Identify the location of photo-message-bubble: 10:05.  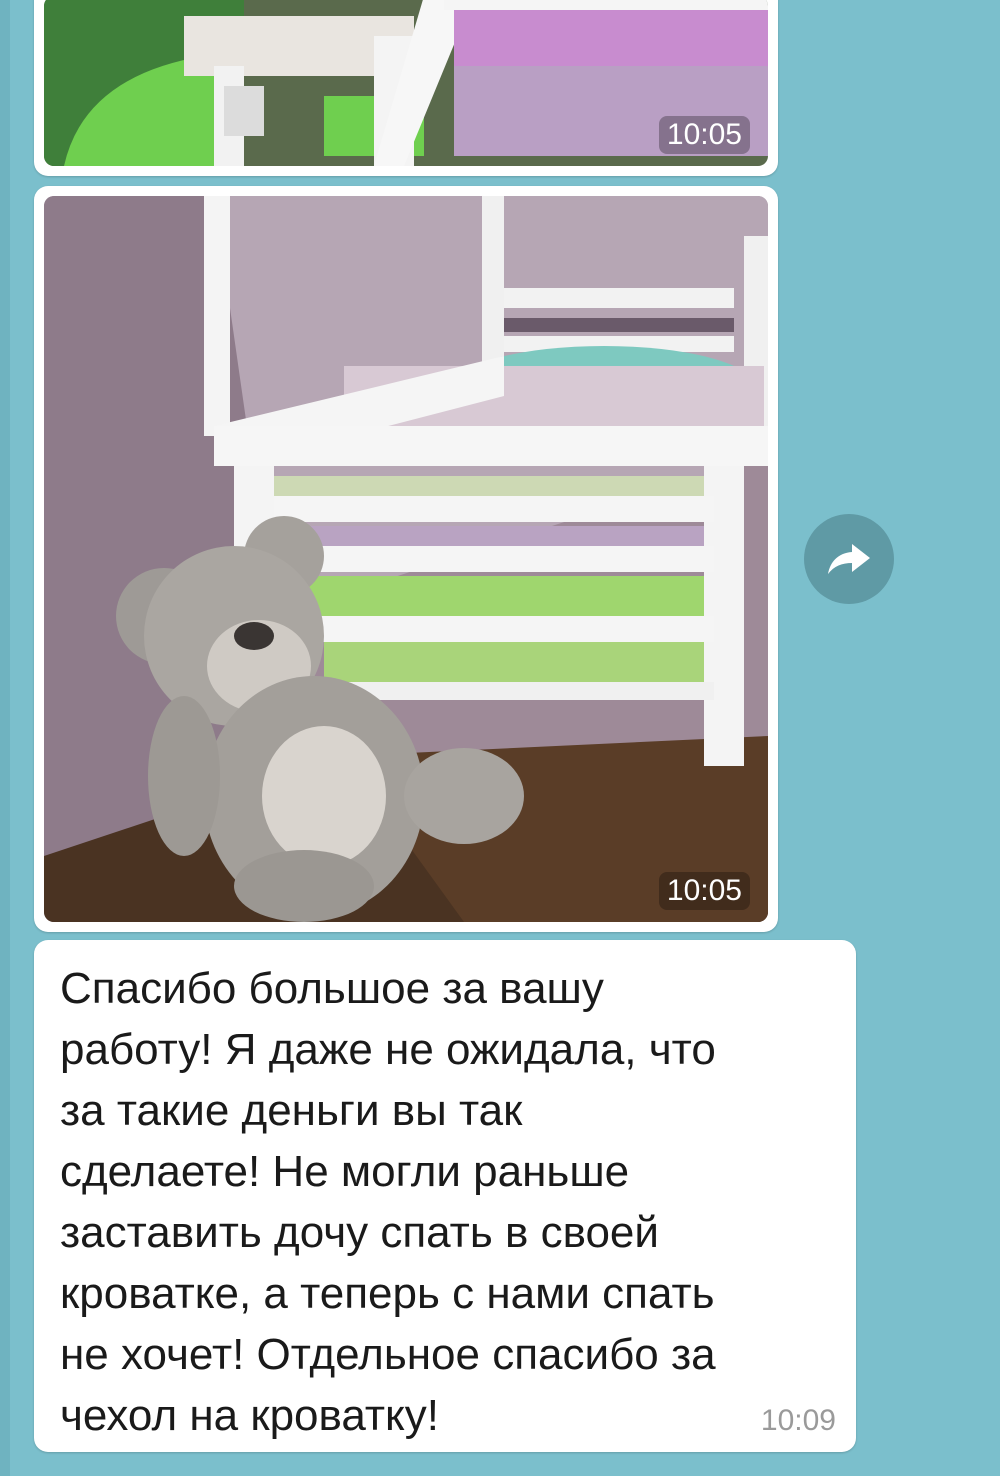
(406, 88).